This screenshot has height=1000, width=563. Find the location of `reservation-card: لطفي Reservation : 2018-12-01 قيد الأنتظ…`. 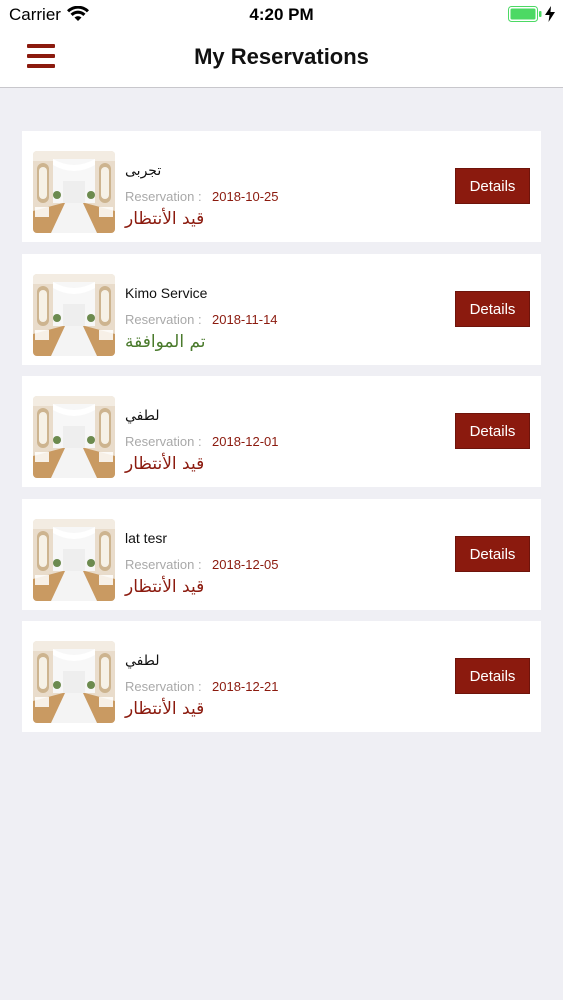

reservation-card: لطفي Reservation : 2018-12-01 قيد الأنتظ… is located at coordinates (281, 431).